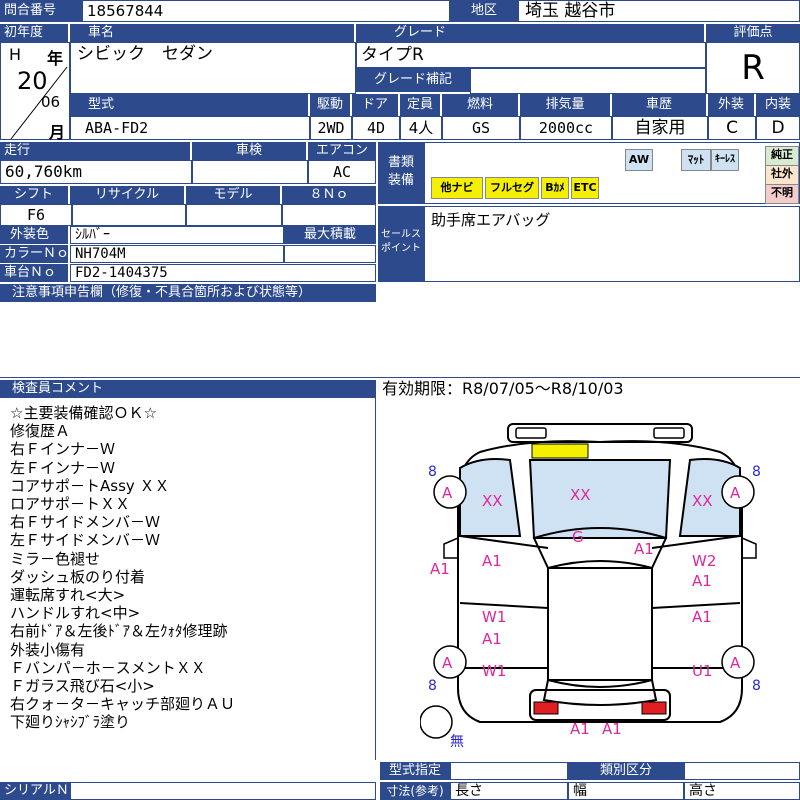 Image resolution: width=800 pixels, height=800 pixels. Describe the element at coordinates (68, 595) in the screenshot. I see `comment-line: 運転席すれ<大>` at that location.